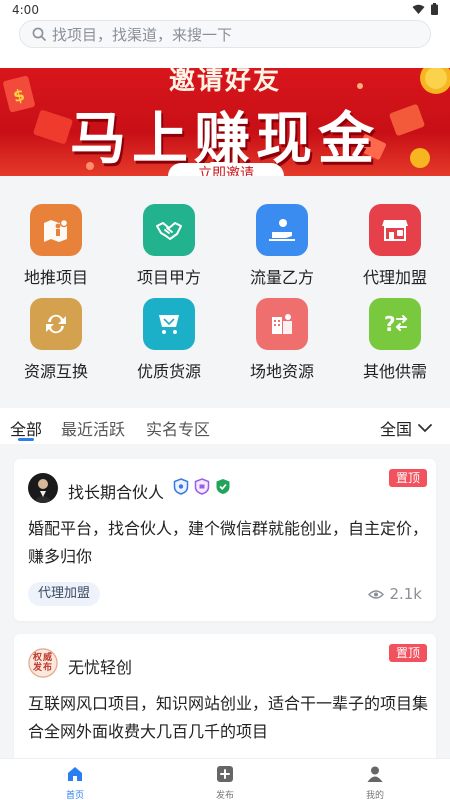  What do you see at coordinates (395, 429) in the screenshot?
I see `region-label: 全国` at bounding box center [395, 429].